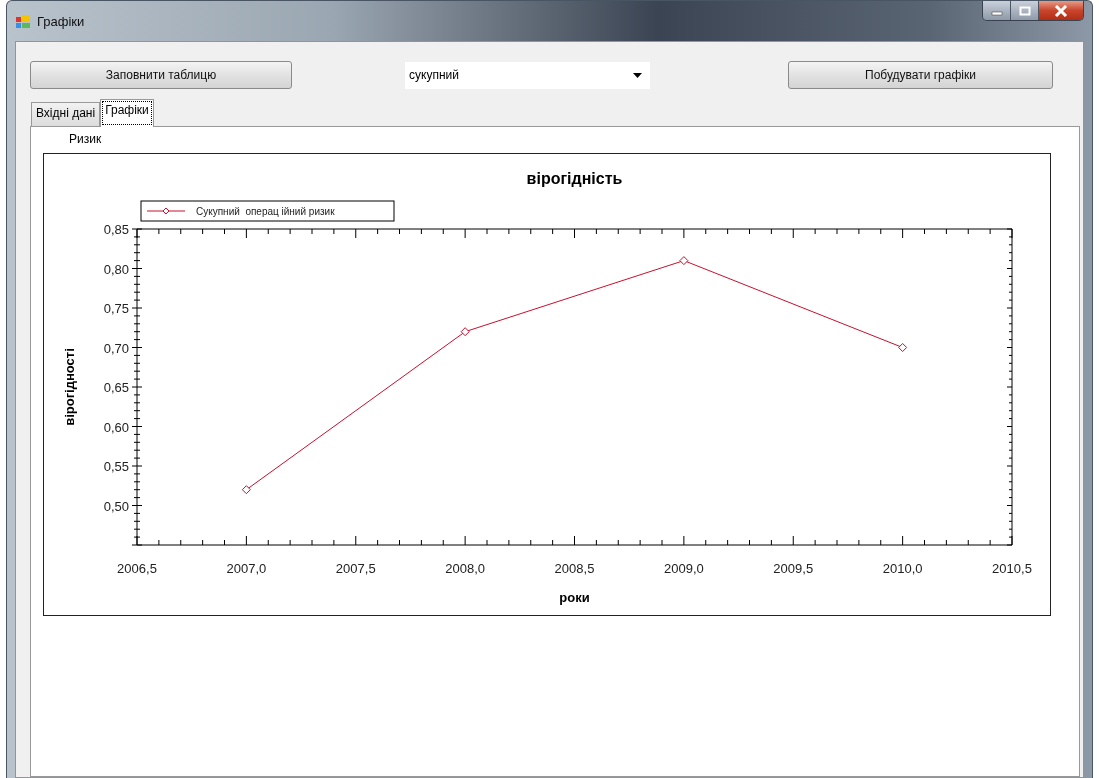  What do you see at coordinates (116, 427) in the screenshot?
I see `y-tick-label: 0,60` at bounding box center [116, 427].